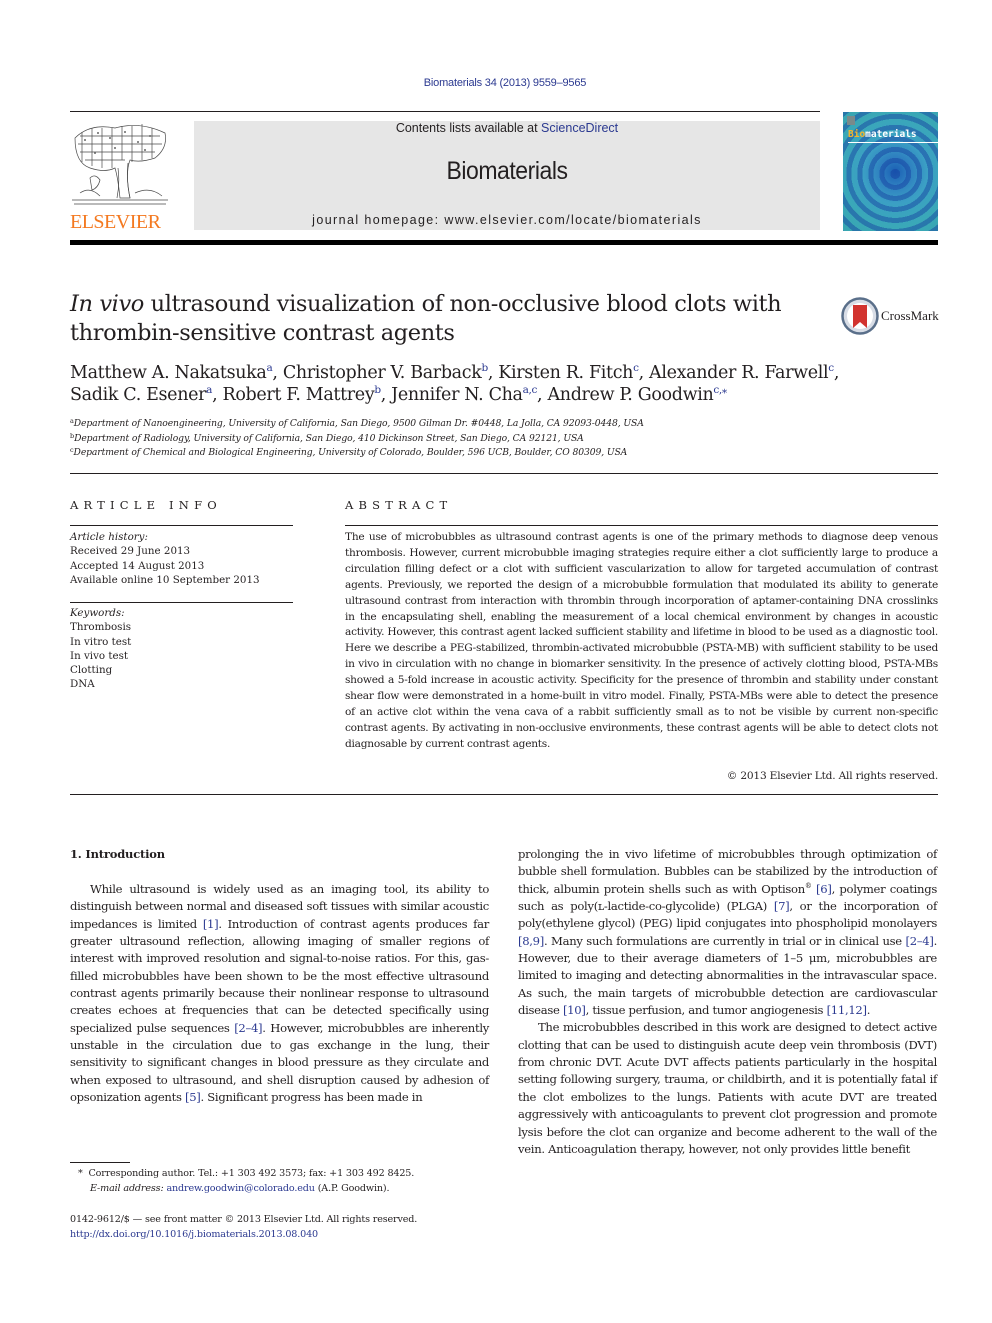 Image resolution: width=992 pixels, height=1323 pixels. Describe the element at coordinates (720, 390) in the screenshot. I see `affiliation-marker: c,⁎` at that location.